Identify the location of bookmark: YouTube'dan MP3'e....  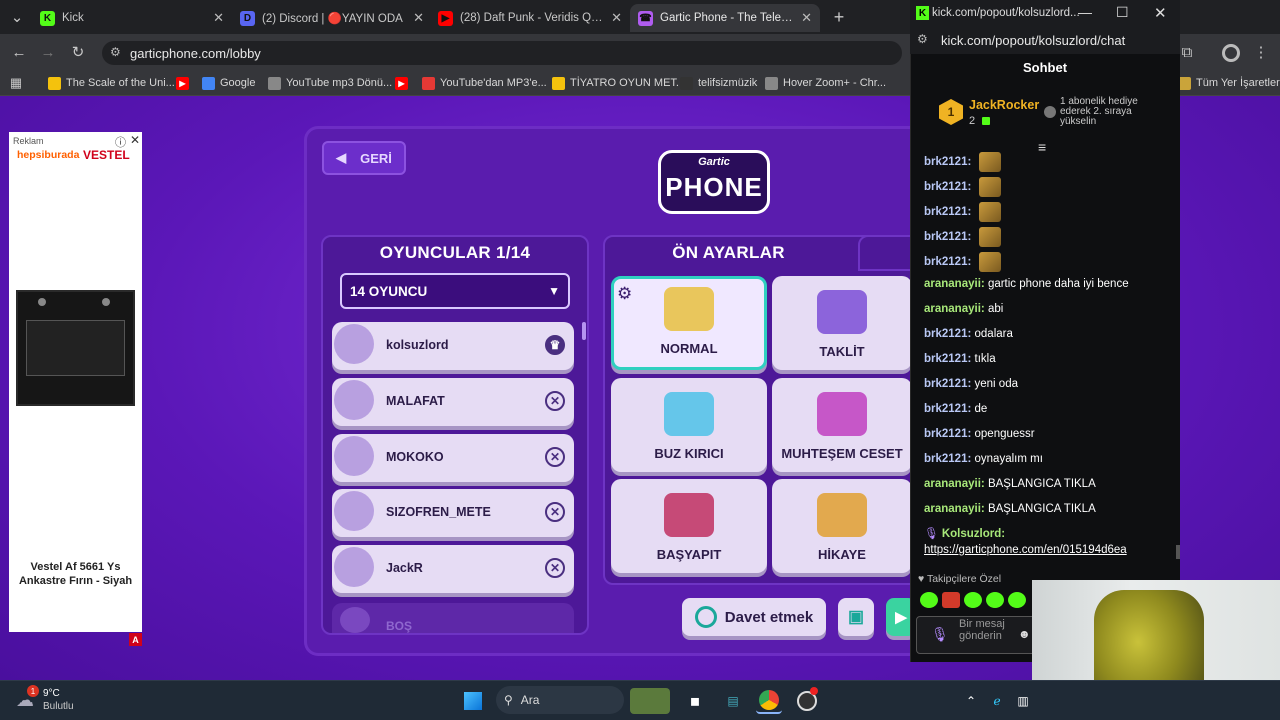
(484, 83).